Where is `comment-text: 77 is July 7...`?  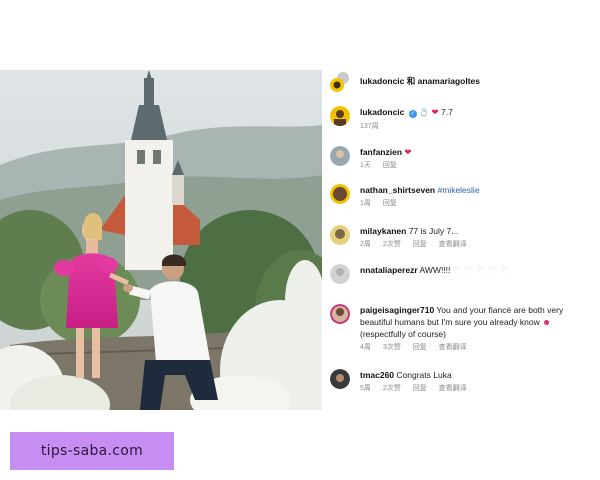
comment-text: 77 is July 7... is located at coordinates (433, 231).